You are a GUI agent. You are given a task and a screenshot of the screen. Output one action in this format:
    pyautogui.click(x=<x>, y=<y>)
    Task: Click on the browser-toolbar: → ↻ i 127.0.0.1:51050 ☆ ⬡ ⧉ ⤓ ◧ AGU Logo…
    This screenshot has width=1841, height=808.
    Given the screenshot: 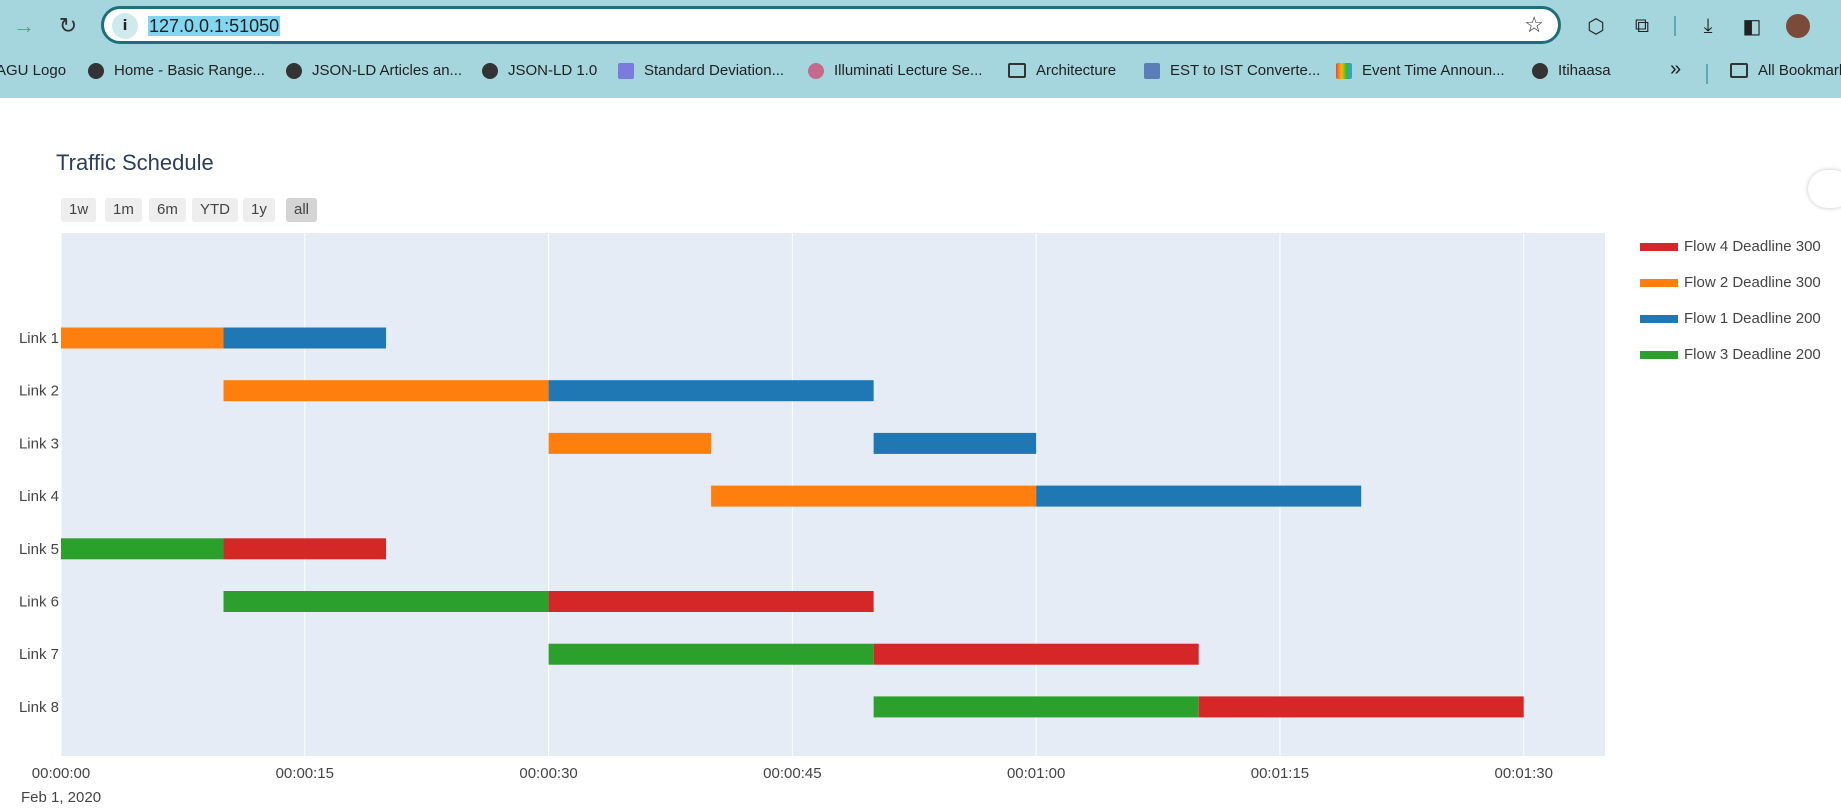 What is the action you would take?
    pyautogui.click(x=920, y=49)
    